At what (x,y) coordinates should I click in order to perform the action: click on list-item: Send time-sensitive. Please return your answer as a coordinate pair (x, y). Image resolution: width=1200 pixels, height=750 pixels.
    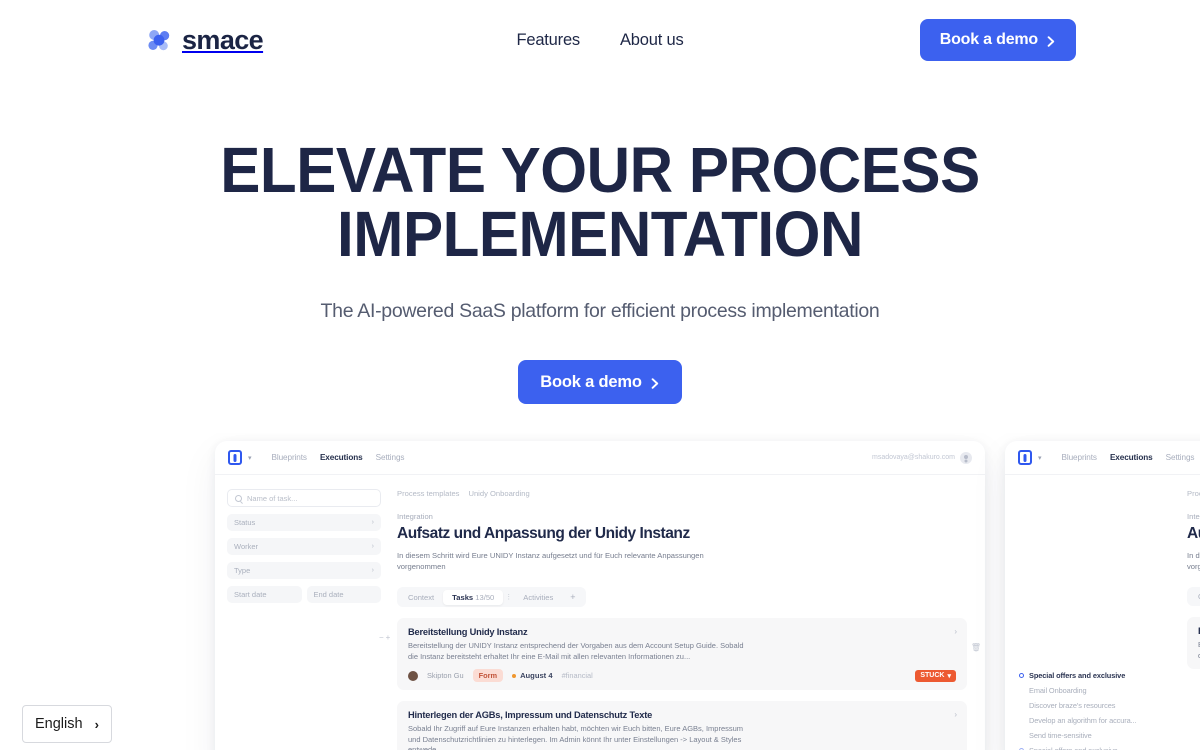
    Looking at the image, I should click on (1095, 735).